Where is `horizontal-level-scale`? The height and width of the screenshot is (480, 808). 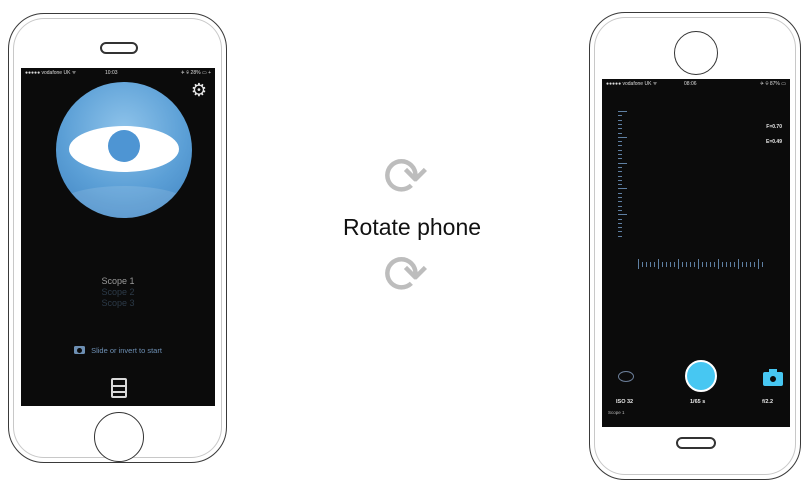
horizontal-level-scale is located at coordinates (703, 265).